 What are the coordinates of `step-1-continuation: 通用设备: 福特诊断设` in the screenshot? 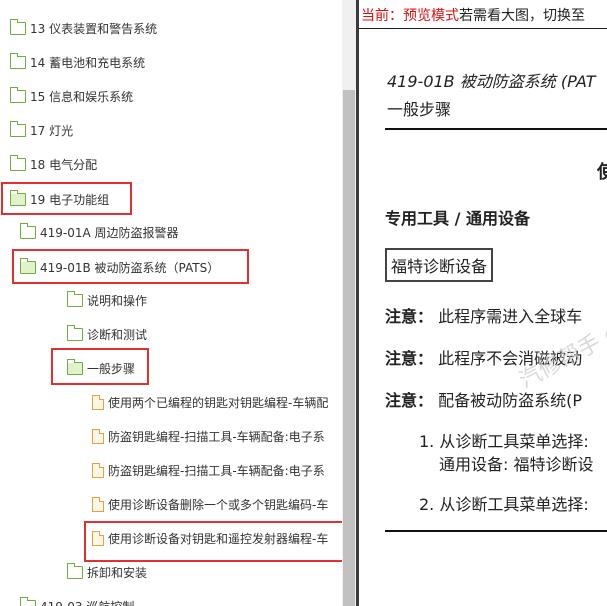 It's located at (516, 464).